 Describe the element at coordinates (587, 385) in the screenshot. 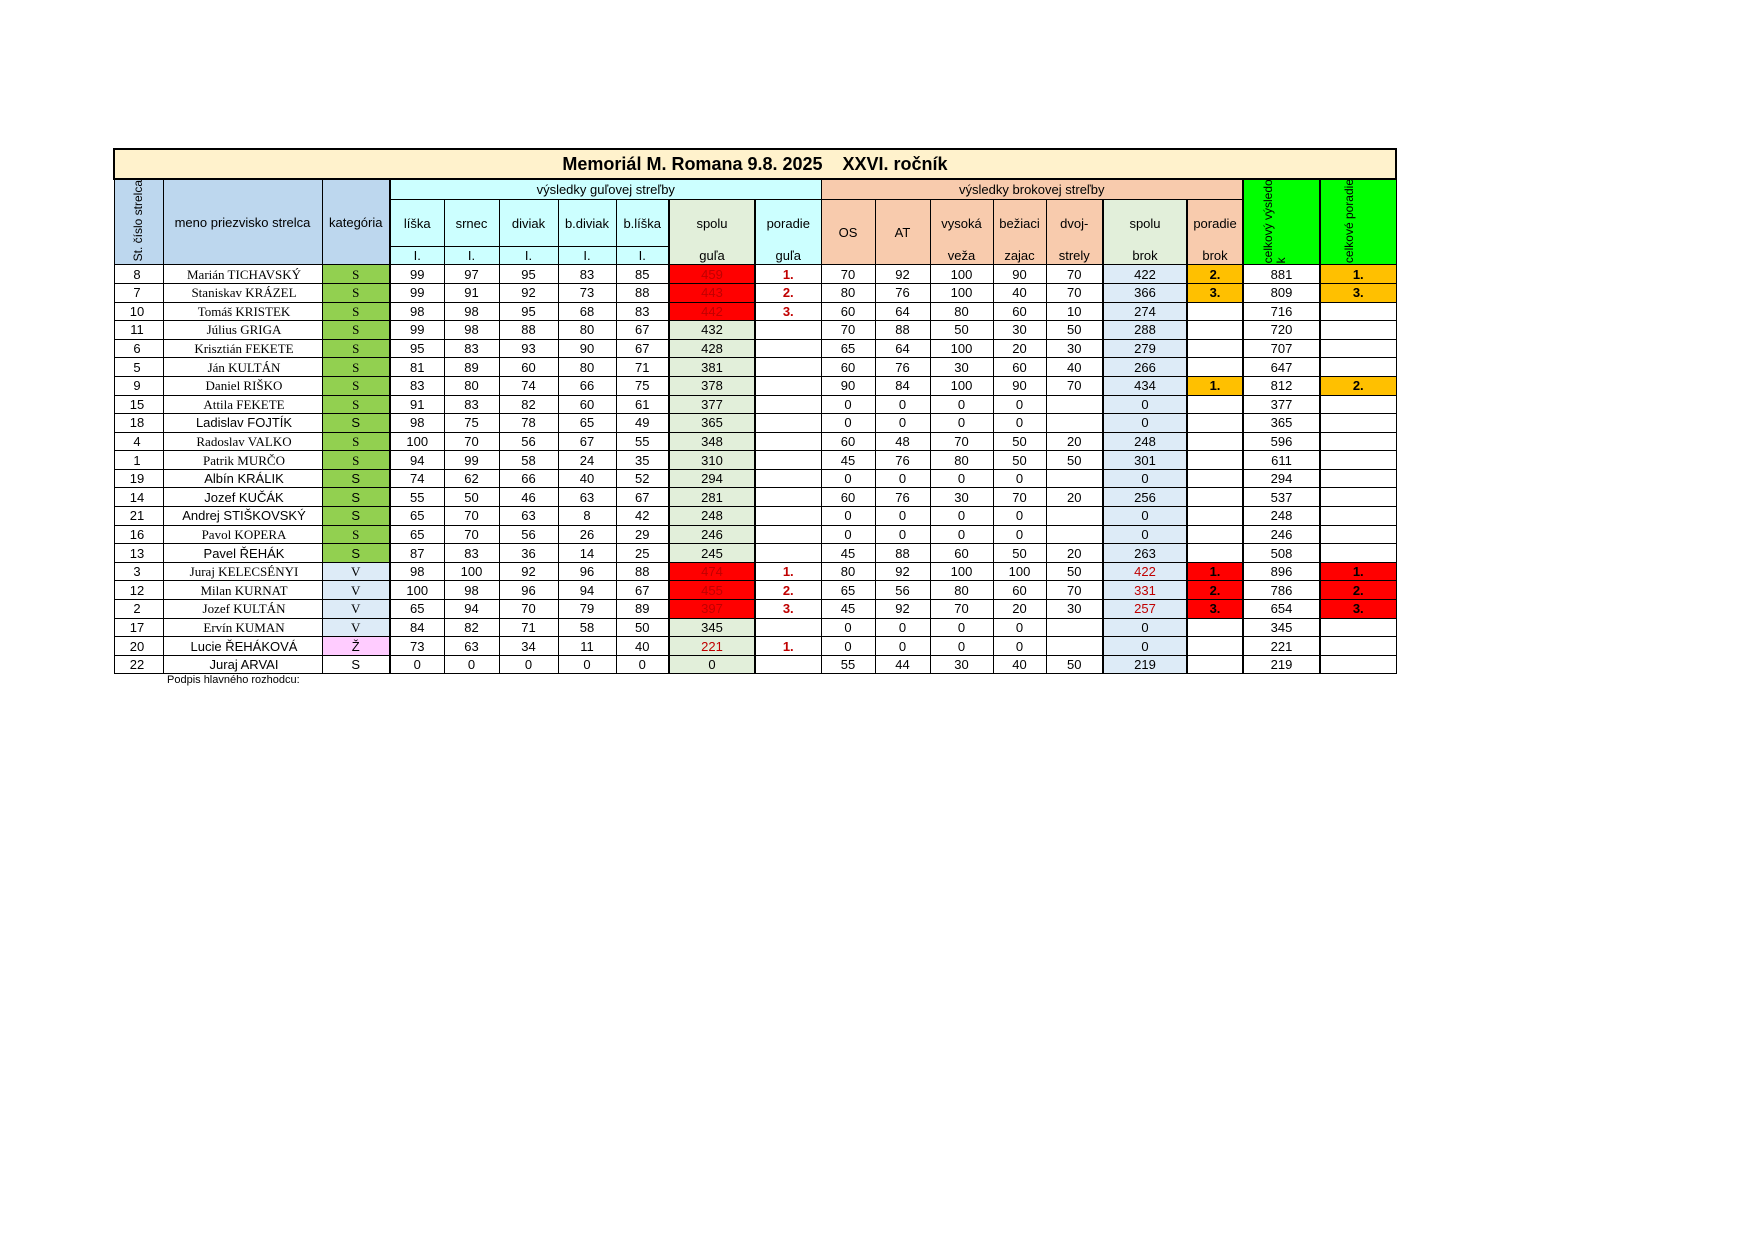

I see `score-bdiviak: 66` at that location.